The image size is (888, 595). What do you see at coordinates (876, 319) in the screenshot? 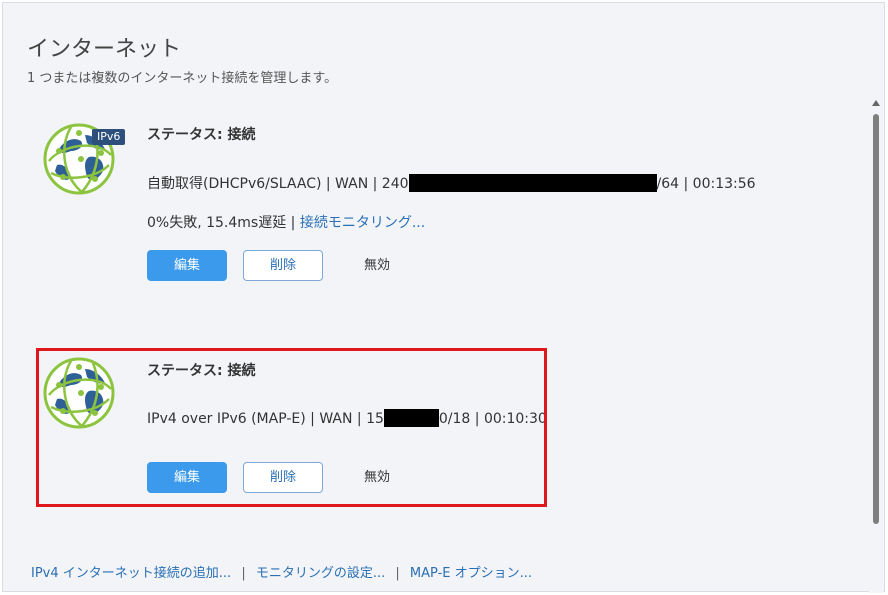
I see `scroll-thumb` at bounding box center [876, 319].